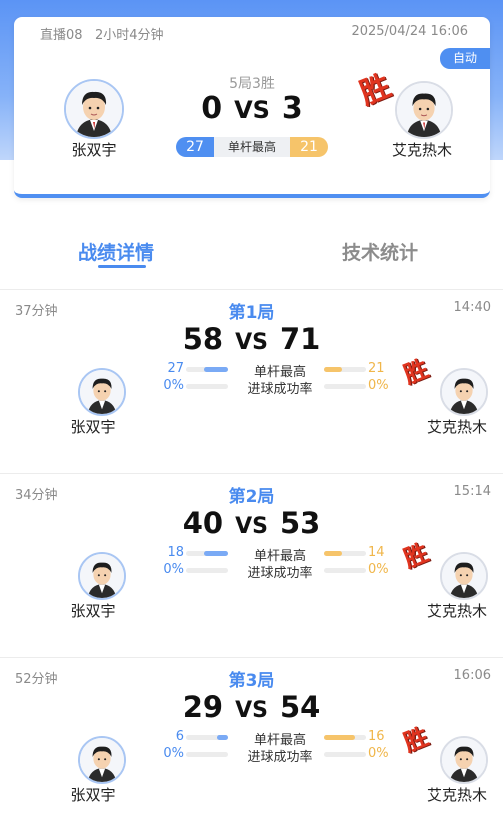 Image resolution: width=503 pixels, height=826 pixels. Describe the element at coordinates (275, 370) in the screenshot. I see `highest-break-row: 27 单杆最高 21` at that location.